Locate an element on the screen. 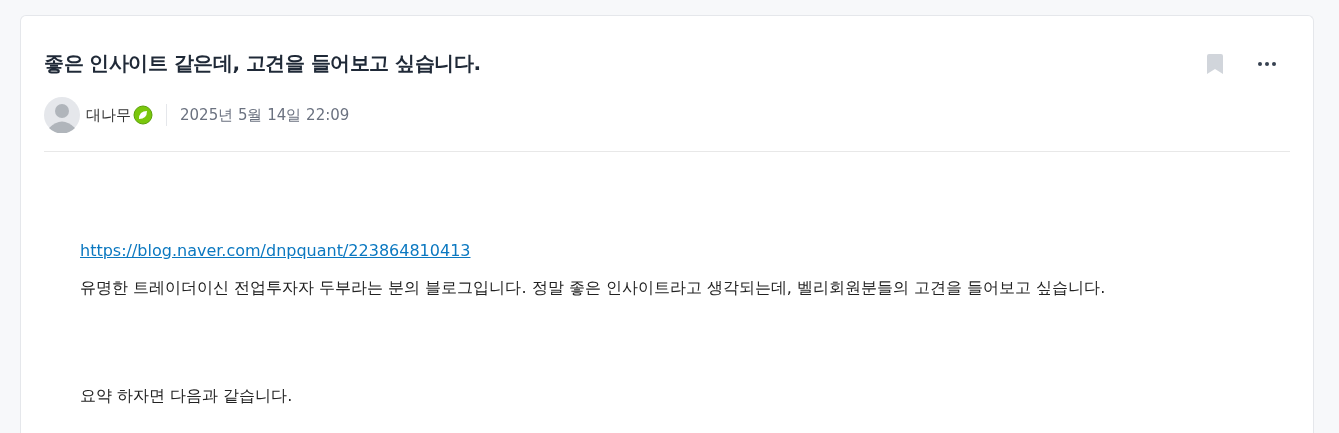  post-date: 2025년 5월 14일 22:09 is located at coordinates (265, 115).